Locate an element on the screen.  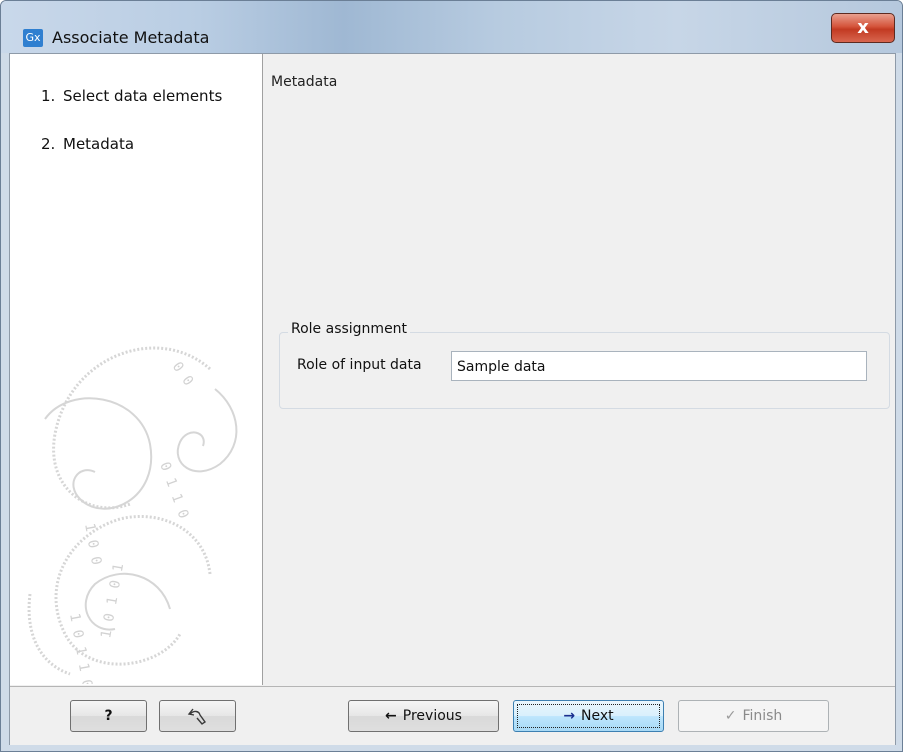
step-label: Metadata is located at coordinates (99, 144).